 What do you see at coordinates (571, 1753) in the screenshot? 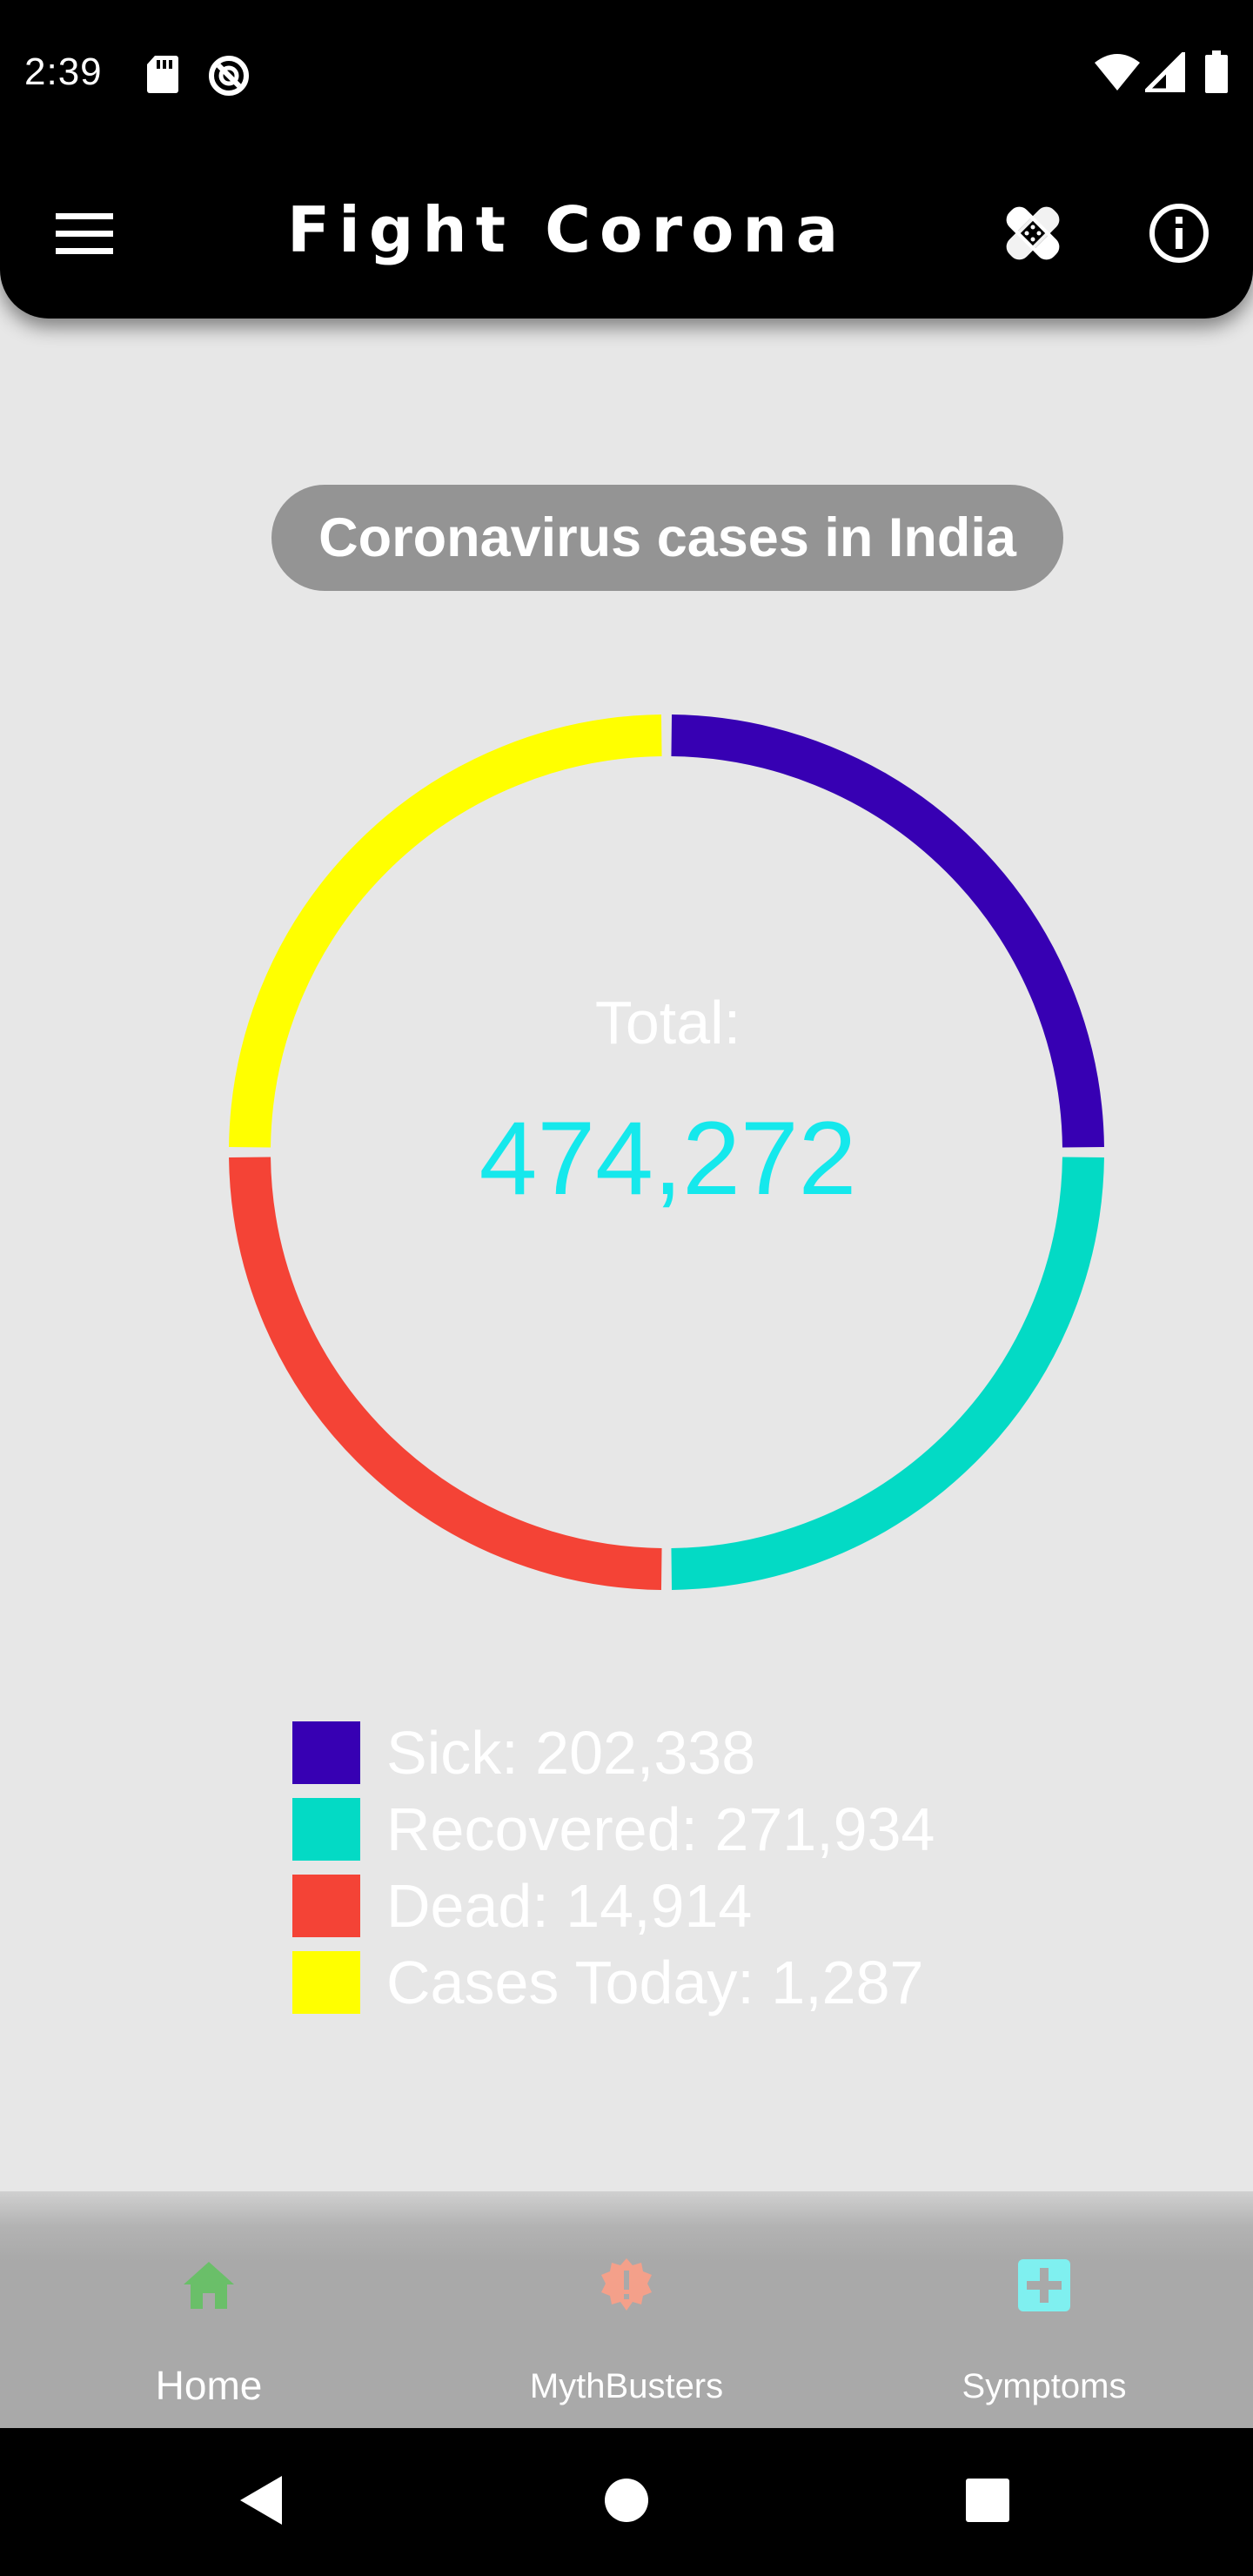
I see `legend-label: Sick: 202,338` at bounding box center [571, 1753].